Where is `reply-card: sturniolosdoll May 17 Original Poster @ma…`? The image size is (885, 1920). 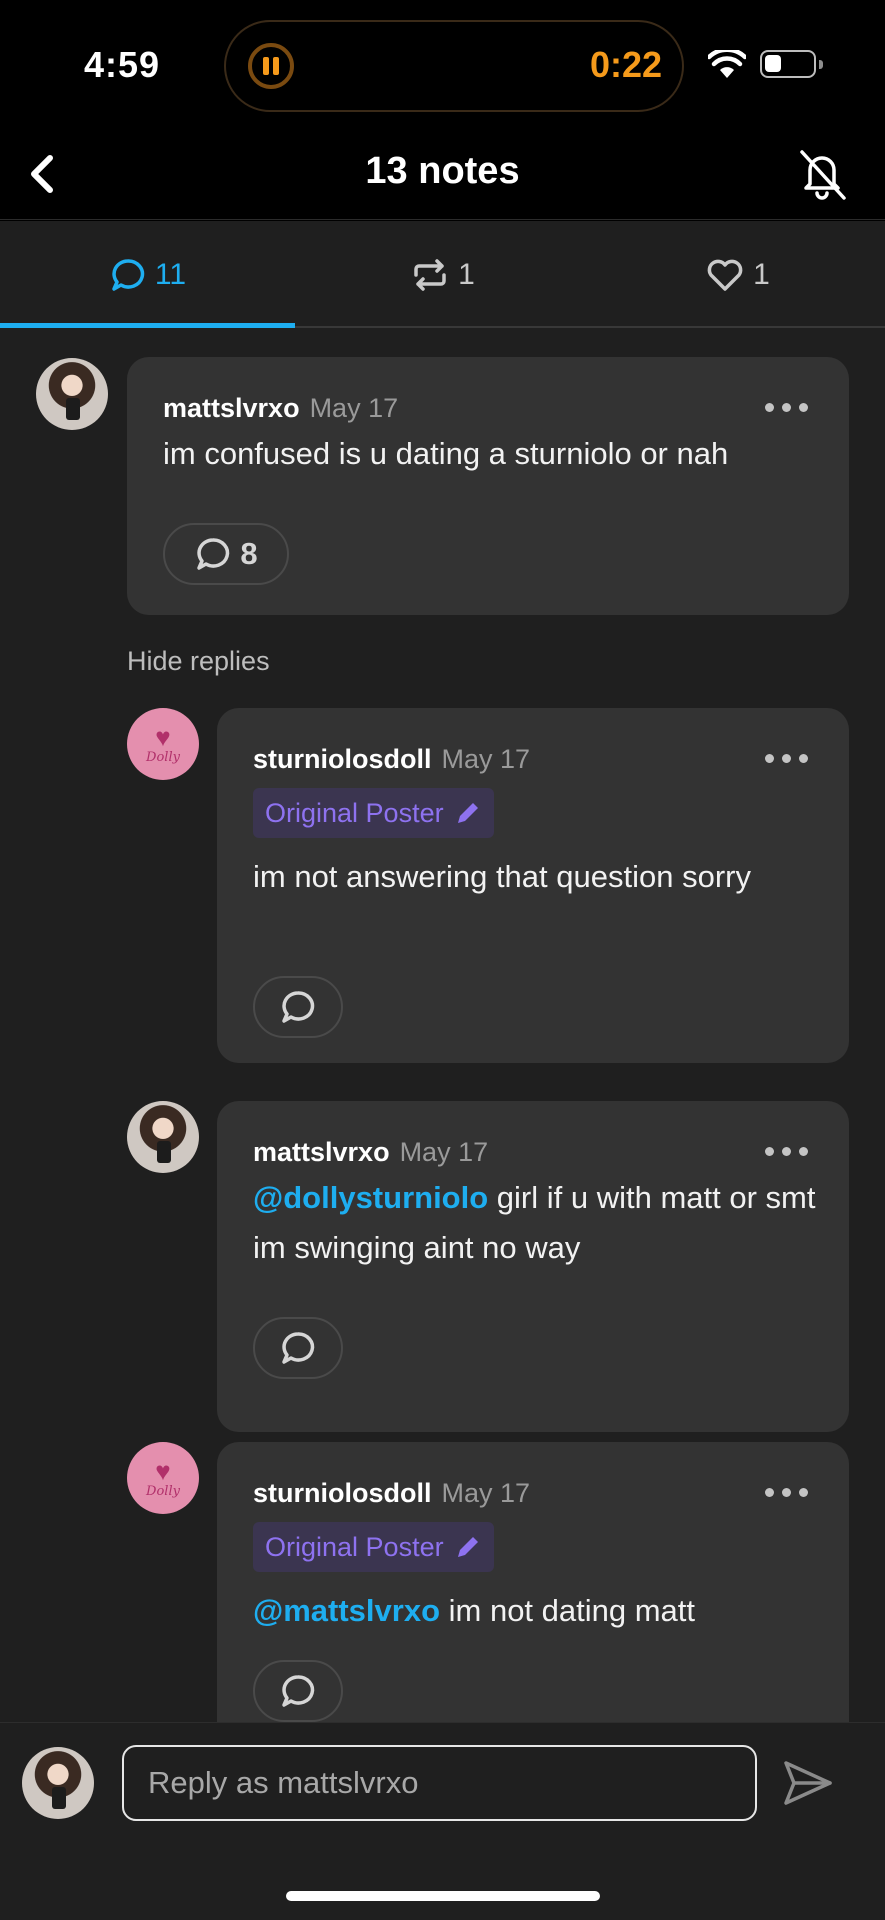
reply-card: sturniolosdoll May 17 Original Poster @ma… is located at coordinates (533, 1582).